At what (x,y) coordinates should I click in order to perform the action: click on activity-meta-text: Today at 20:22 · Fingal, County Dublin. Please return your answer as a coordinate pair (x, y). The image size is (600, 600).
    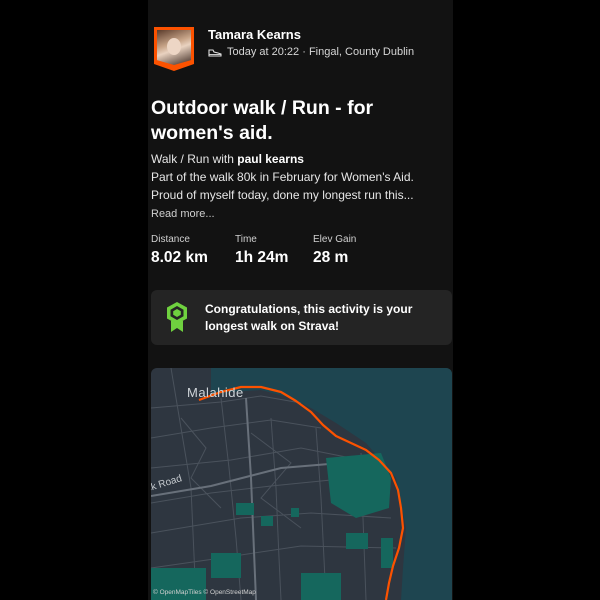
    Looking at the image, I should click on (321, 52).